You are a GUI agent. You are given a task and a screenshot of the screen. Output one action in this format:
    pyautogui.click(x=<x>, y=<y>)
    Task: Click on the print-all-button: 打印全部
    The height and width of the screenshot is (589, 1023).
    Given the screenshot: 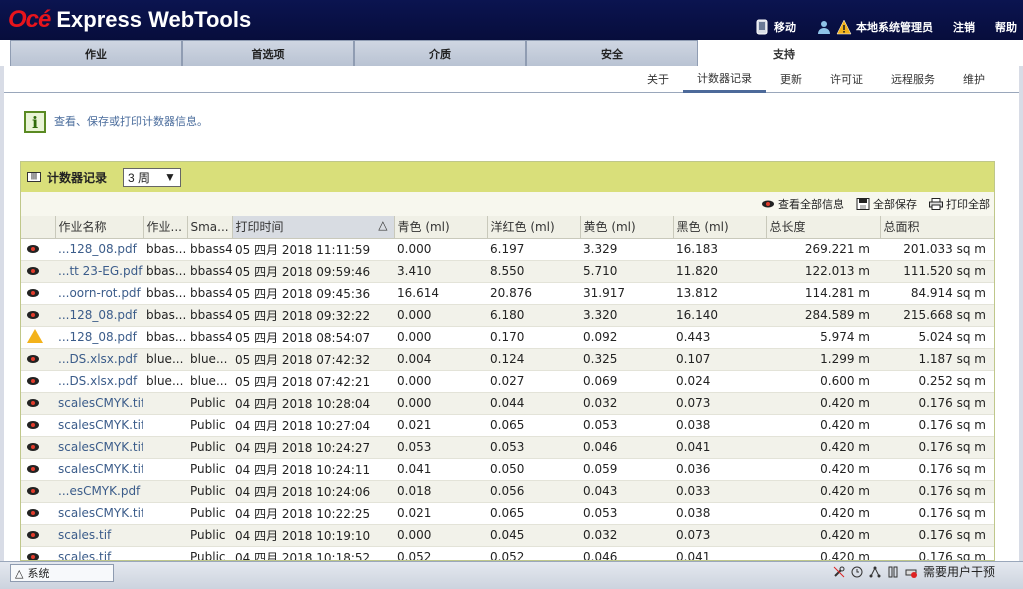 What is the action you would take?
    pyautogui.click(x=959, y=204)
    